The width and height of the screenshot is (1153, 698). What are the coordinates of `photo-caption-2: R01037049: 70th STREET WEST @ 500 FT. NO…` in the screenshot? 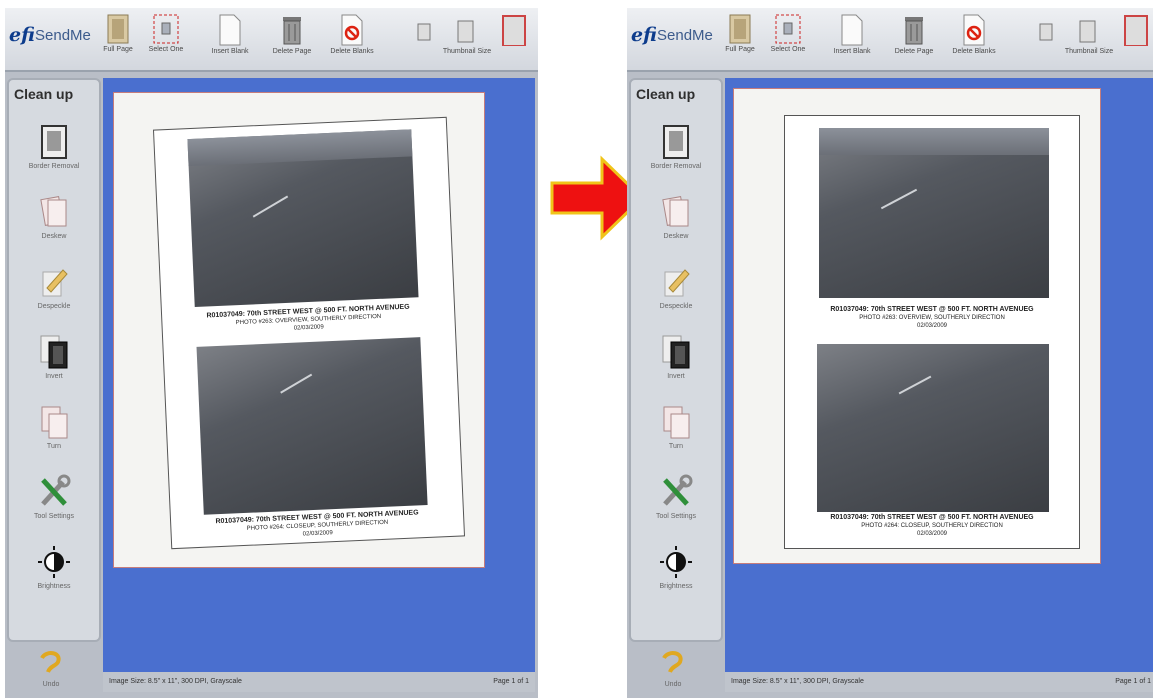 It's located at (932, 525).